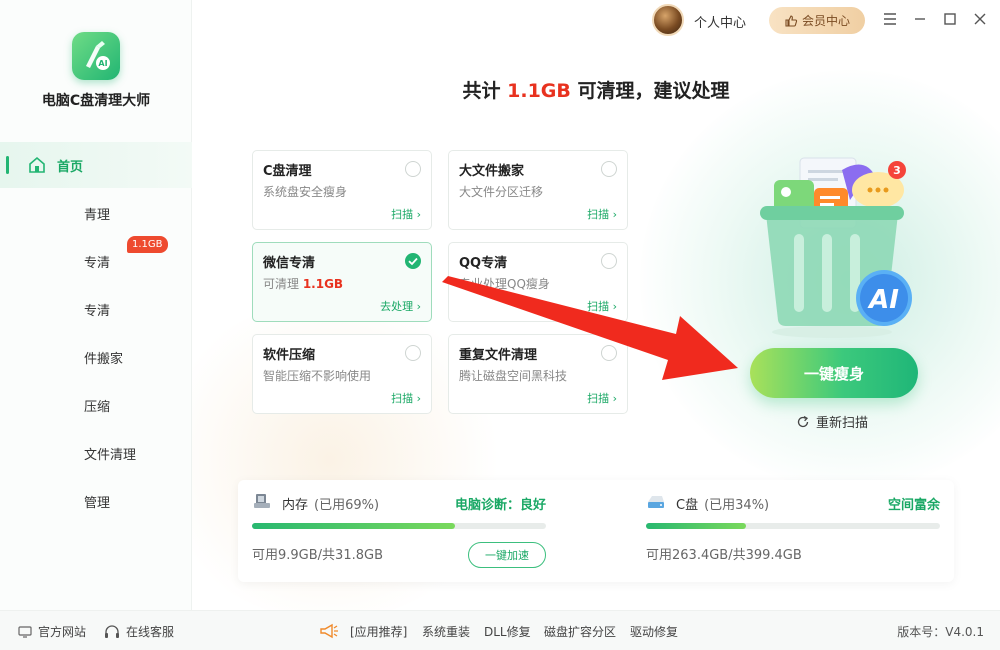 The height and width of the screenshot is (650, 1000). What do you see at coordinates (507, 555) in the screenshot?
I see `speed-up-button: 一键加速` at bounding box center [507, 555].